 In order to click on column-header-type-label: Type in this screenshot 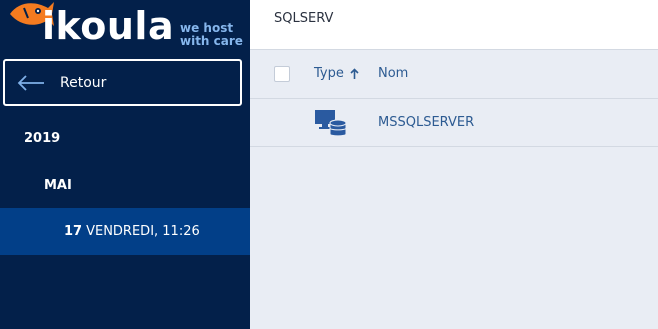, I will do `click(329, 73)`.